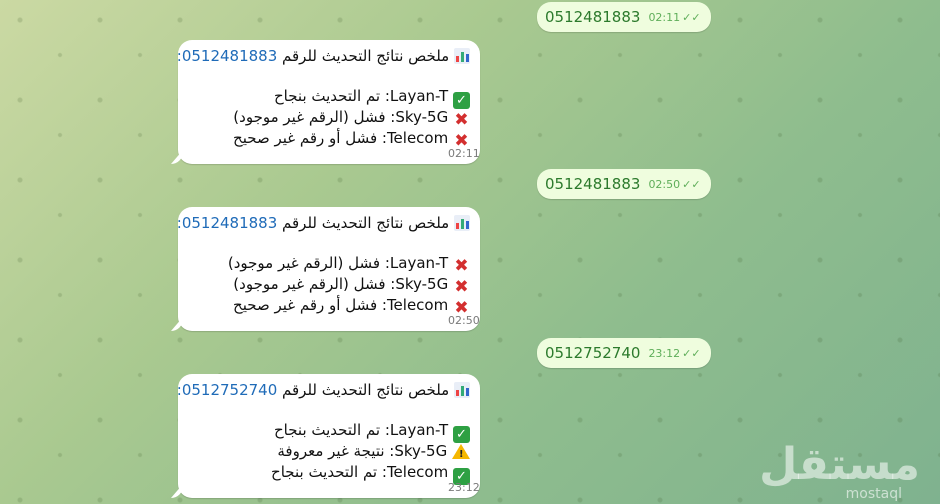  I want to click on outgoing-message: 0512481883 02:50 ✓✓, so click(624, 184).